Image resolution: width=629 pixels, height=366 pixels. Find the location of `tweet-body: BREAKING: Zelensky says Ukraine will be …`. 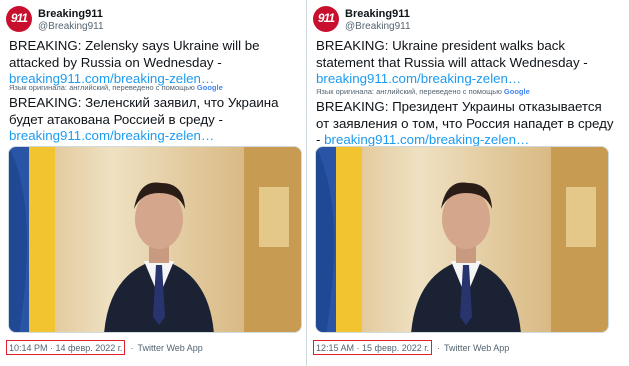

tweet-body: BREAKING: Zelensky says Ukraine will be … is located at coordinates (134, 54).